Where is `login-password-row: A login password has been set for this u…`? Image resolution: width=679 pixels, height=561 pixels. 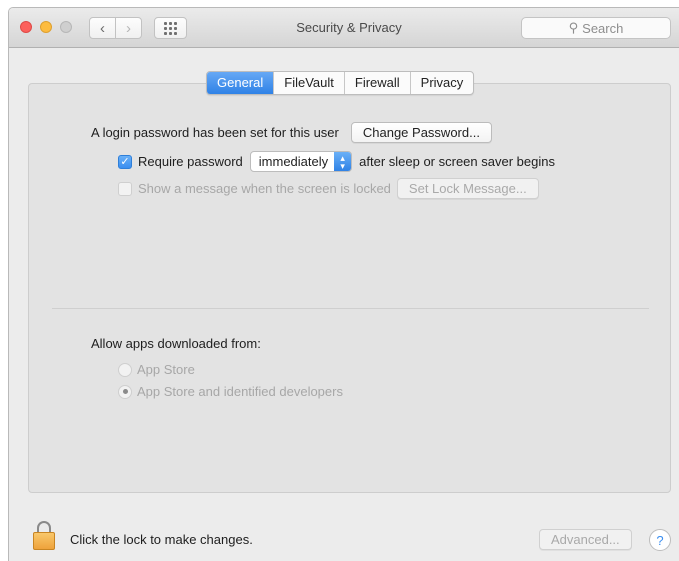
login-password-row: A login password has been set for this u… is located at coordinates (291, 132).